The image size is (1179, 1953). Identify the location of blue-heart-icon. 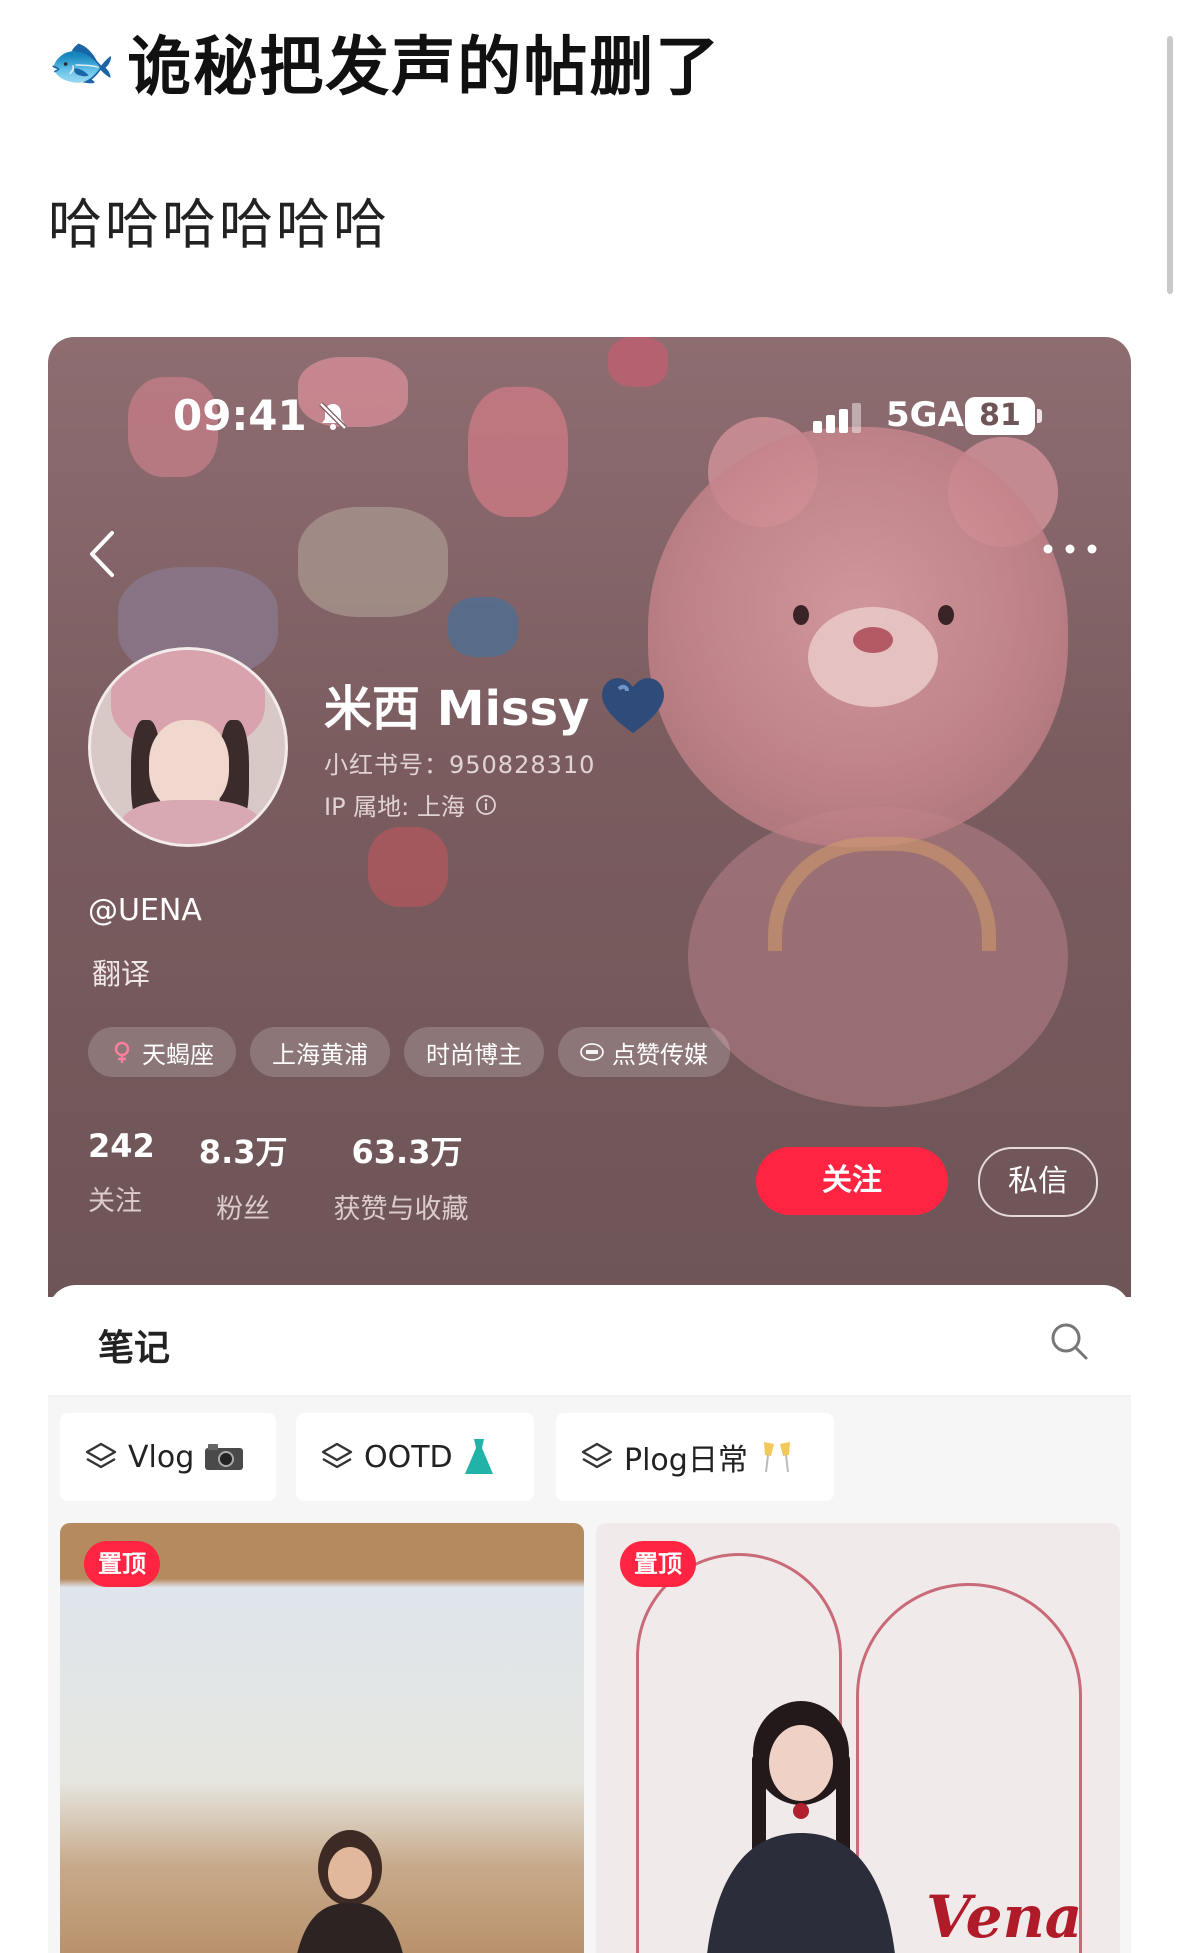
(633, 705).